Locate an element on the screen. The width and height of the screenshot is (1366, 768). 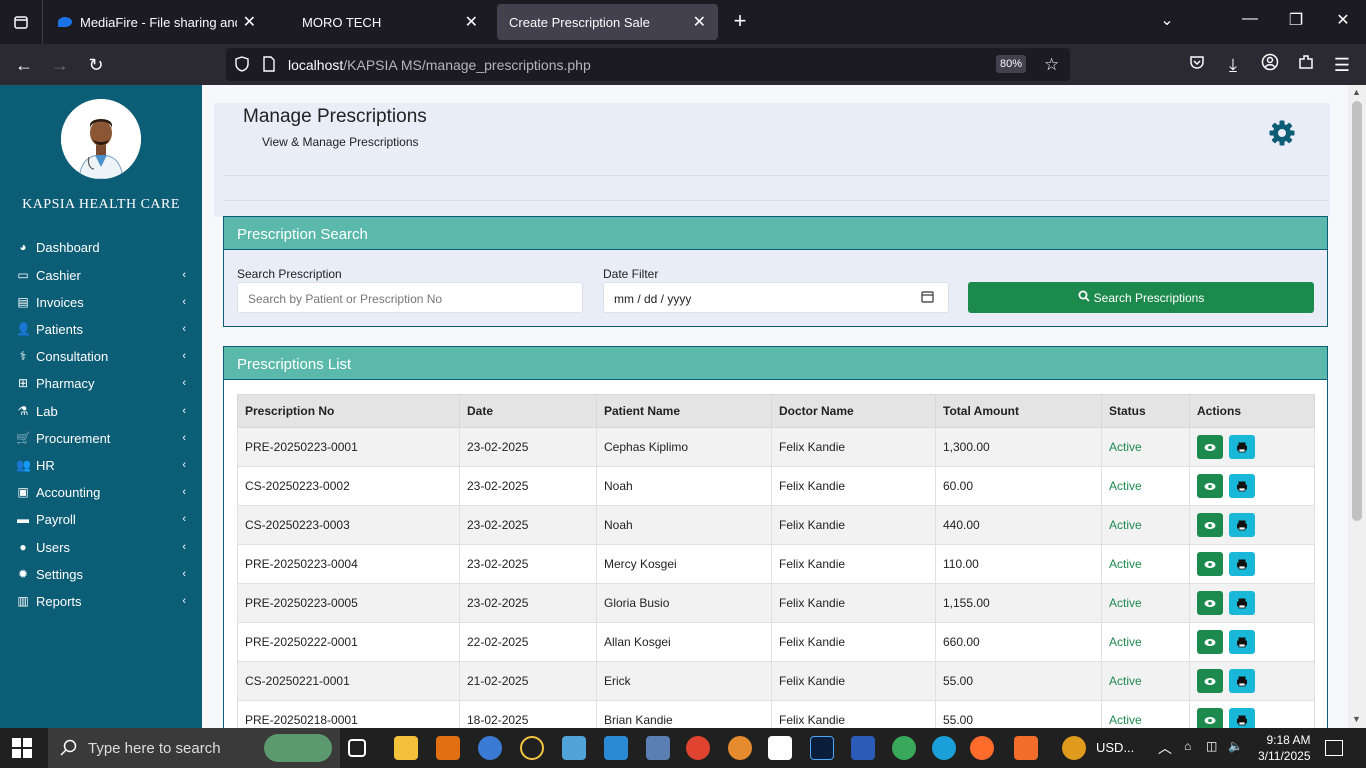
restore-button: ❐ is located at coordinates (1296, 20).